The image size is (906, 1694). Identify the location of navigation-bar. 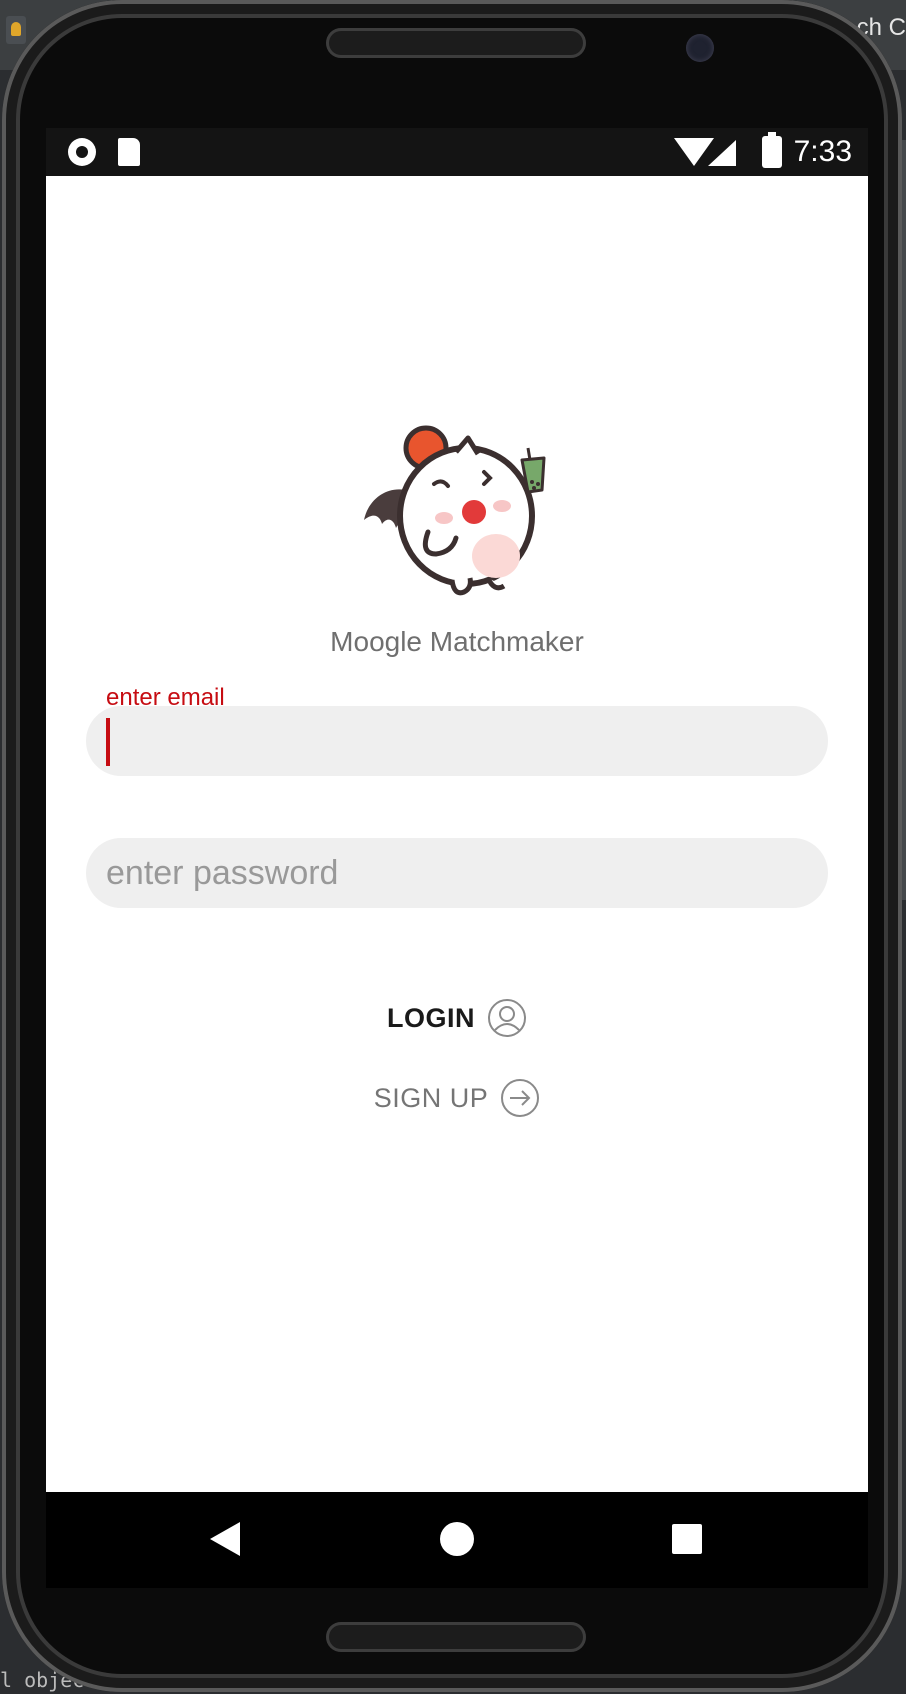
(457, 1540).